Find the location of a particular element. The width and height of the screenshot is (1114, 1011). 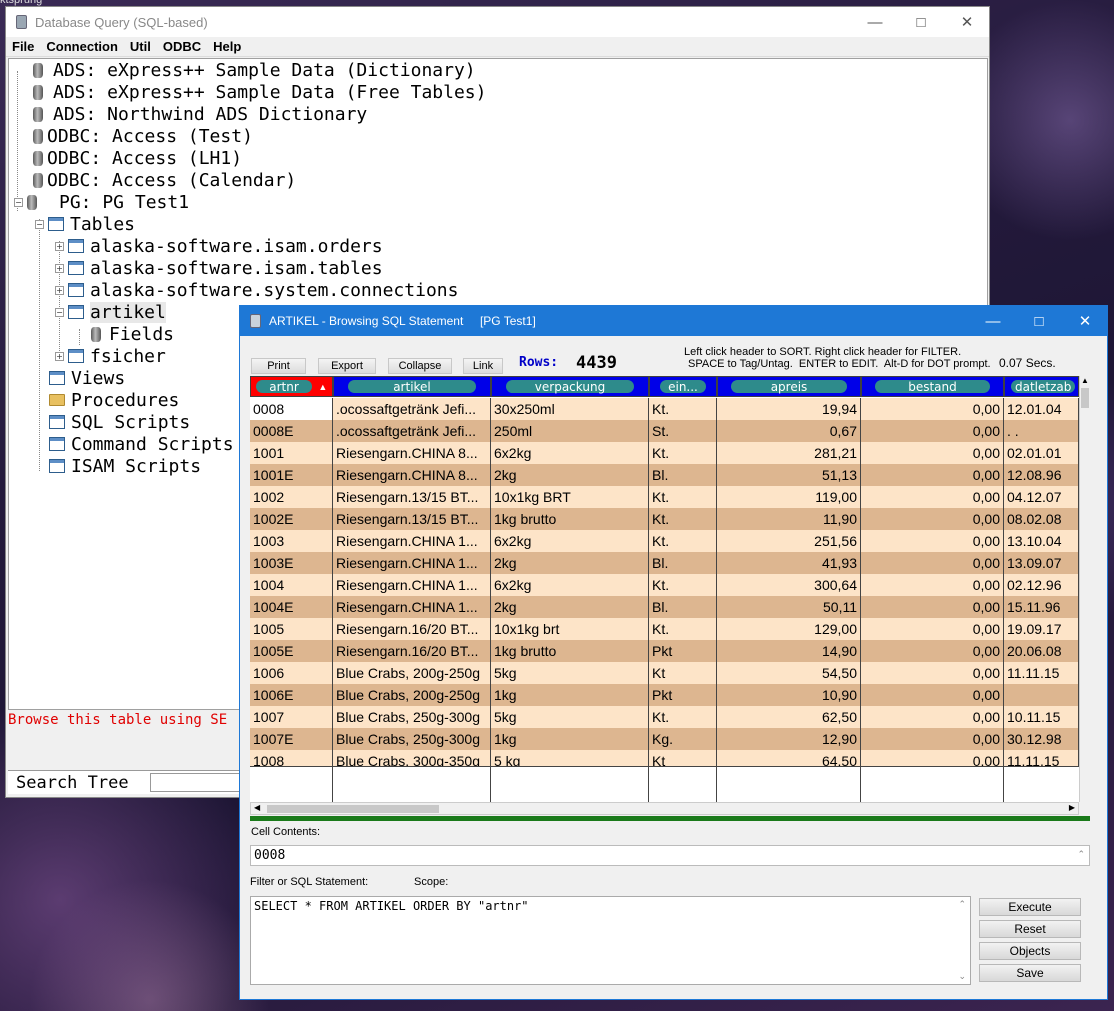

column-header-artnr: artnr ▲ is located at coordinates (291, 386).